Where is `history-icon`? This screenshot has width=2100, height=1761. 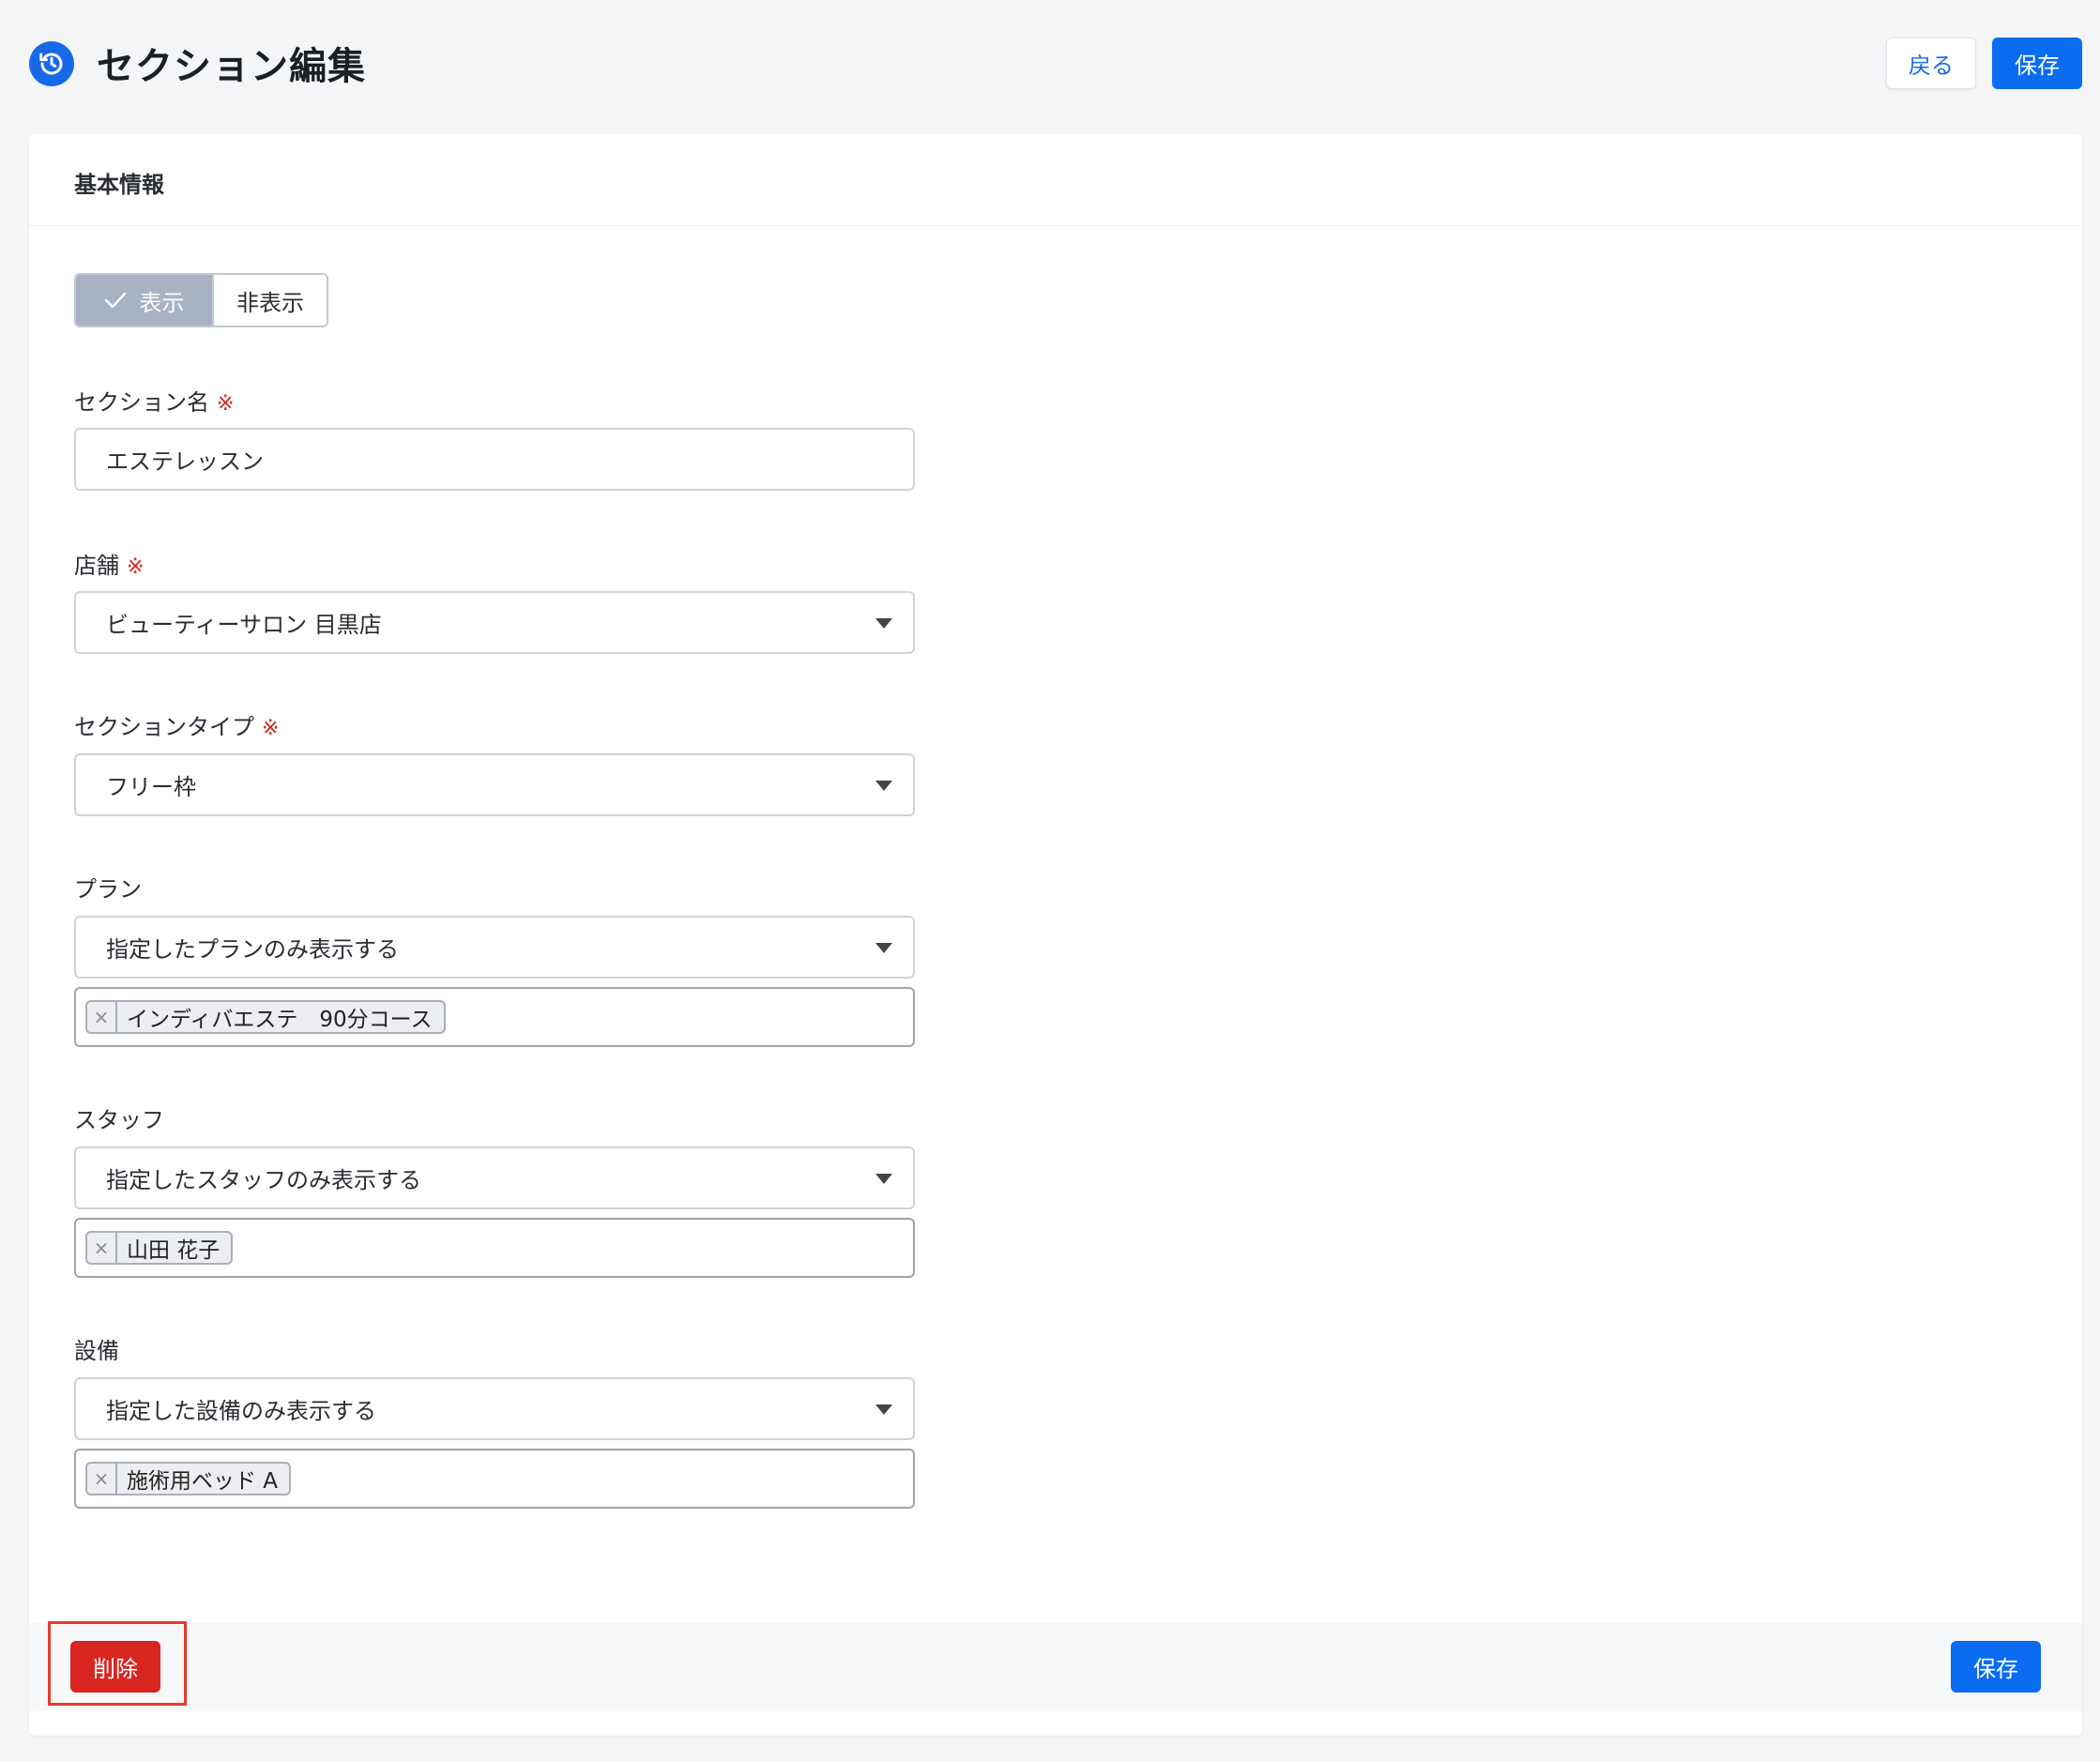
history-icon is located at coordinates (51, 64).